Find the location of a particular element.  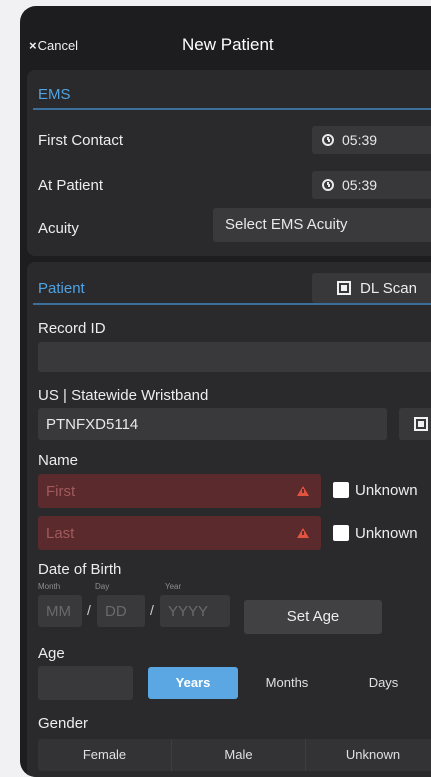

wristband-label: US | Statewide Wristband is located at coordinates (123, 395).